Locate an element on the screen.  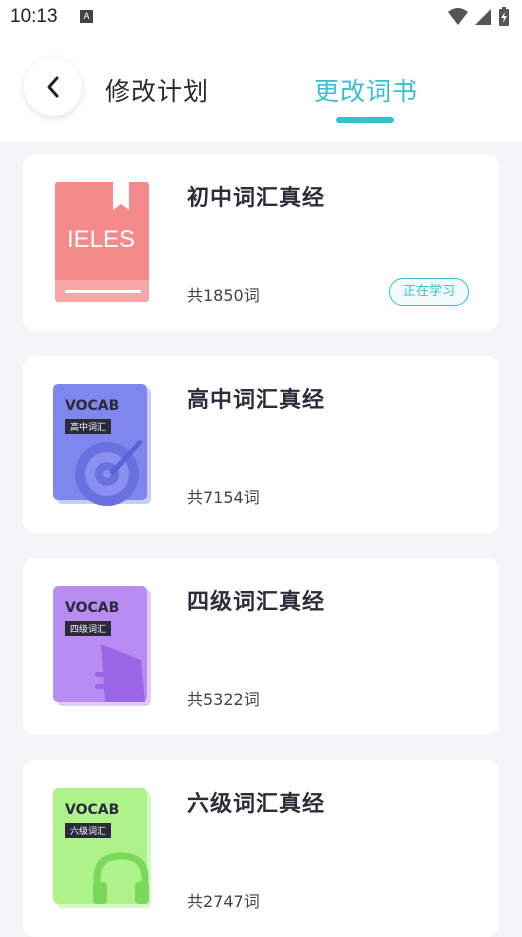
book-cover: VOCAB 六级词汇 is located at coordinates (102, 848).